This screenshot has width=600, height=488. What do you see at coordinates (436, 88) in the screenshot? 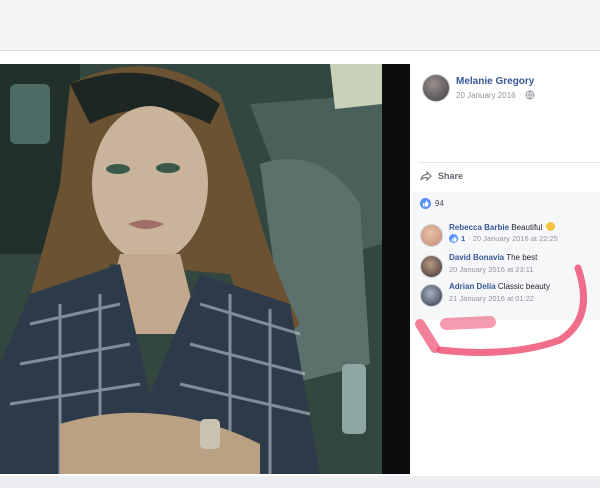
I see `author-avatar` at bounding box center [436, 88].